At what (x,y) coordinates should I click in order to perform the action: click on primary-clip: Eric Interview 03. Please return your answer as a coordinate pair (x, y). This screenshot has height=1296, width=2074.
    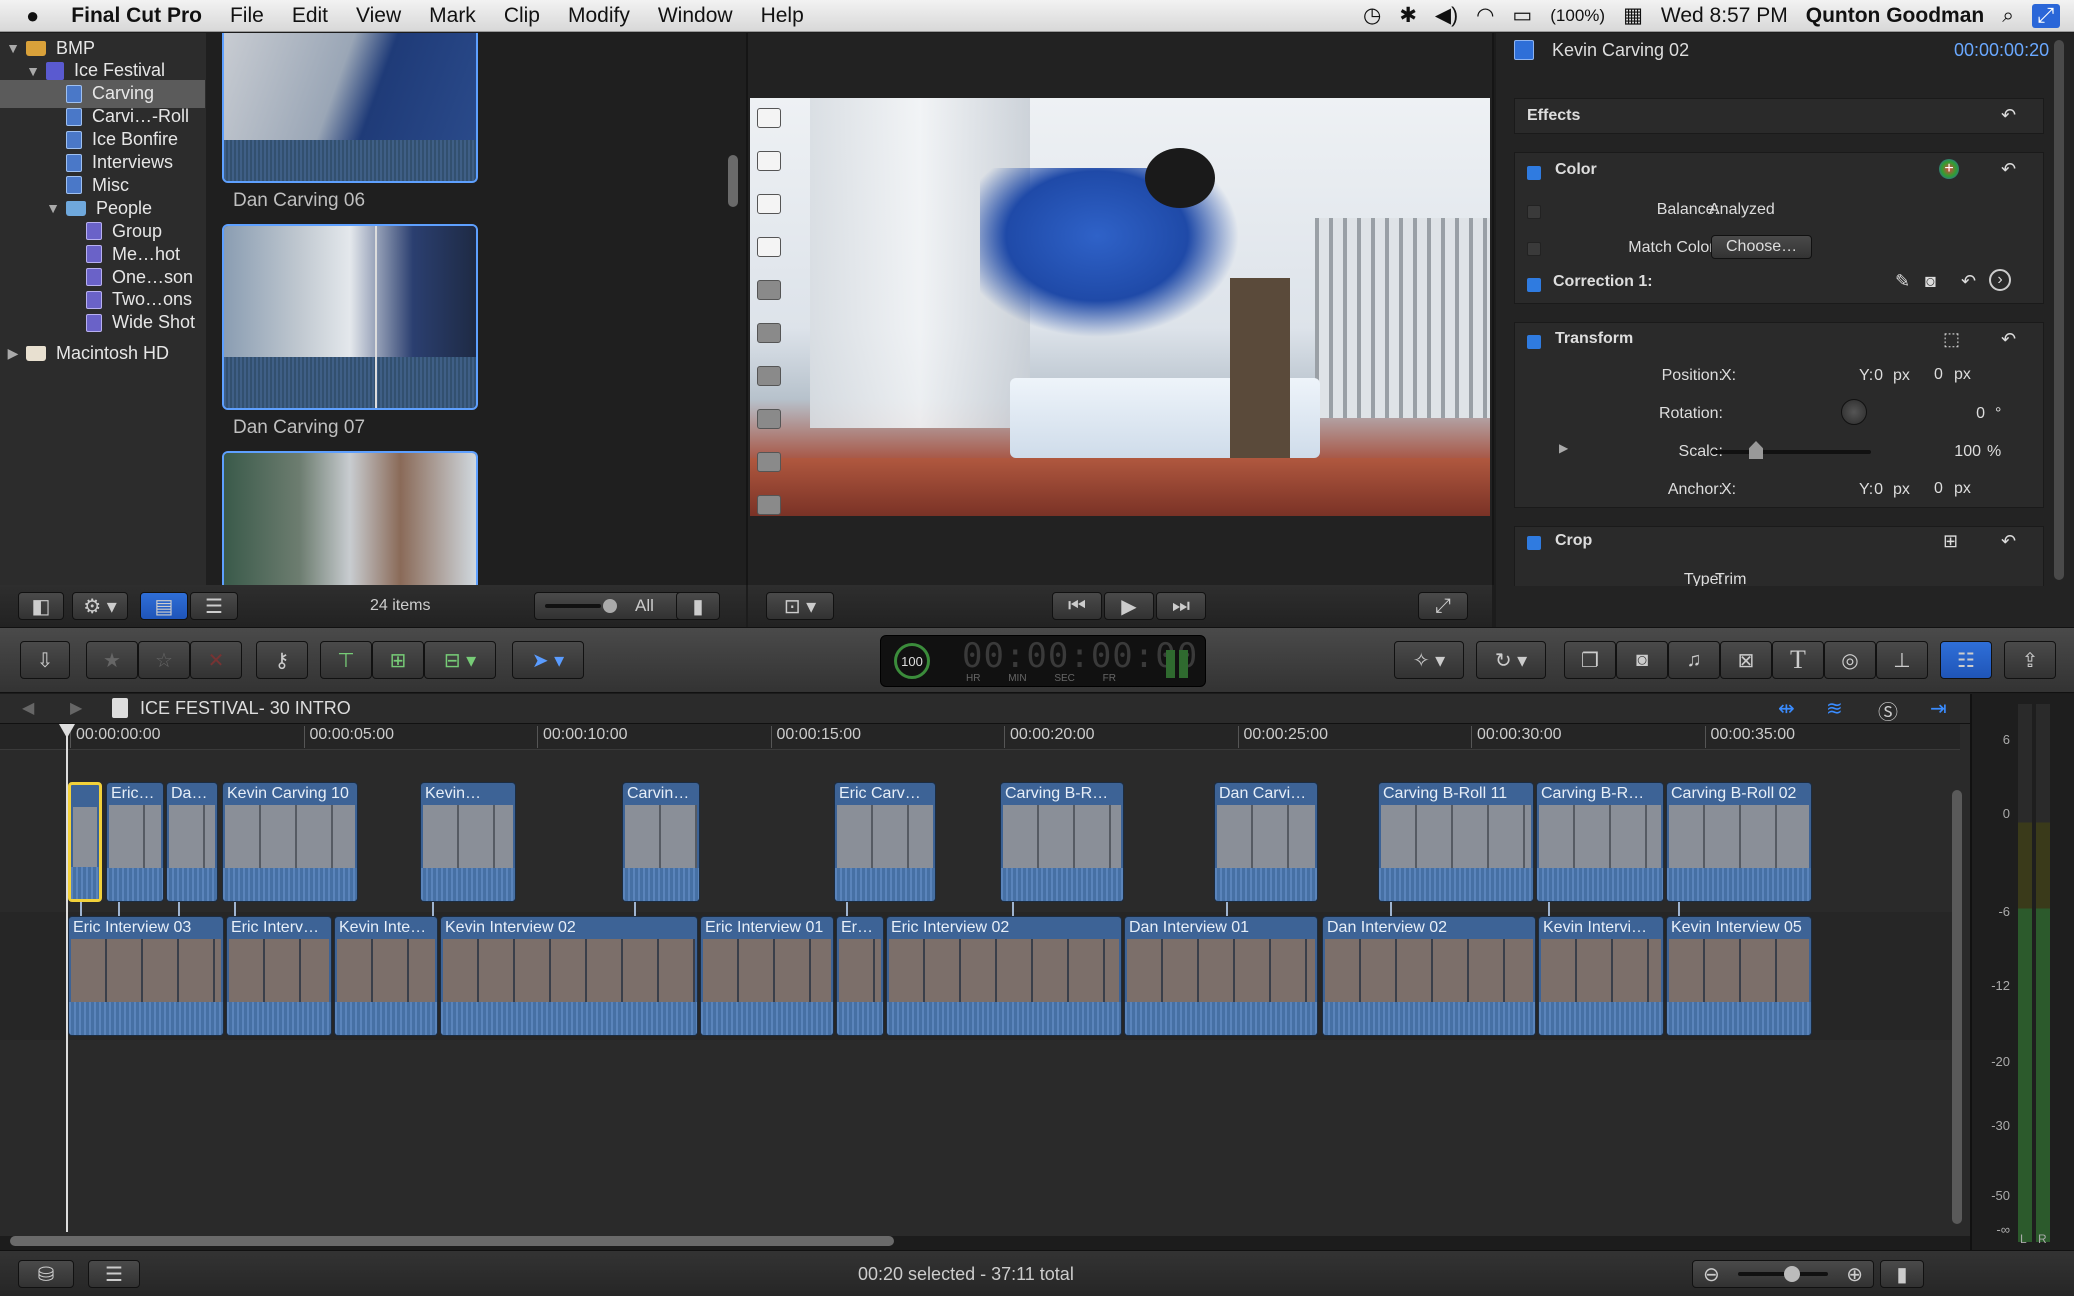
    Looking at the image, I should click on (146, 976).